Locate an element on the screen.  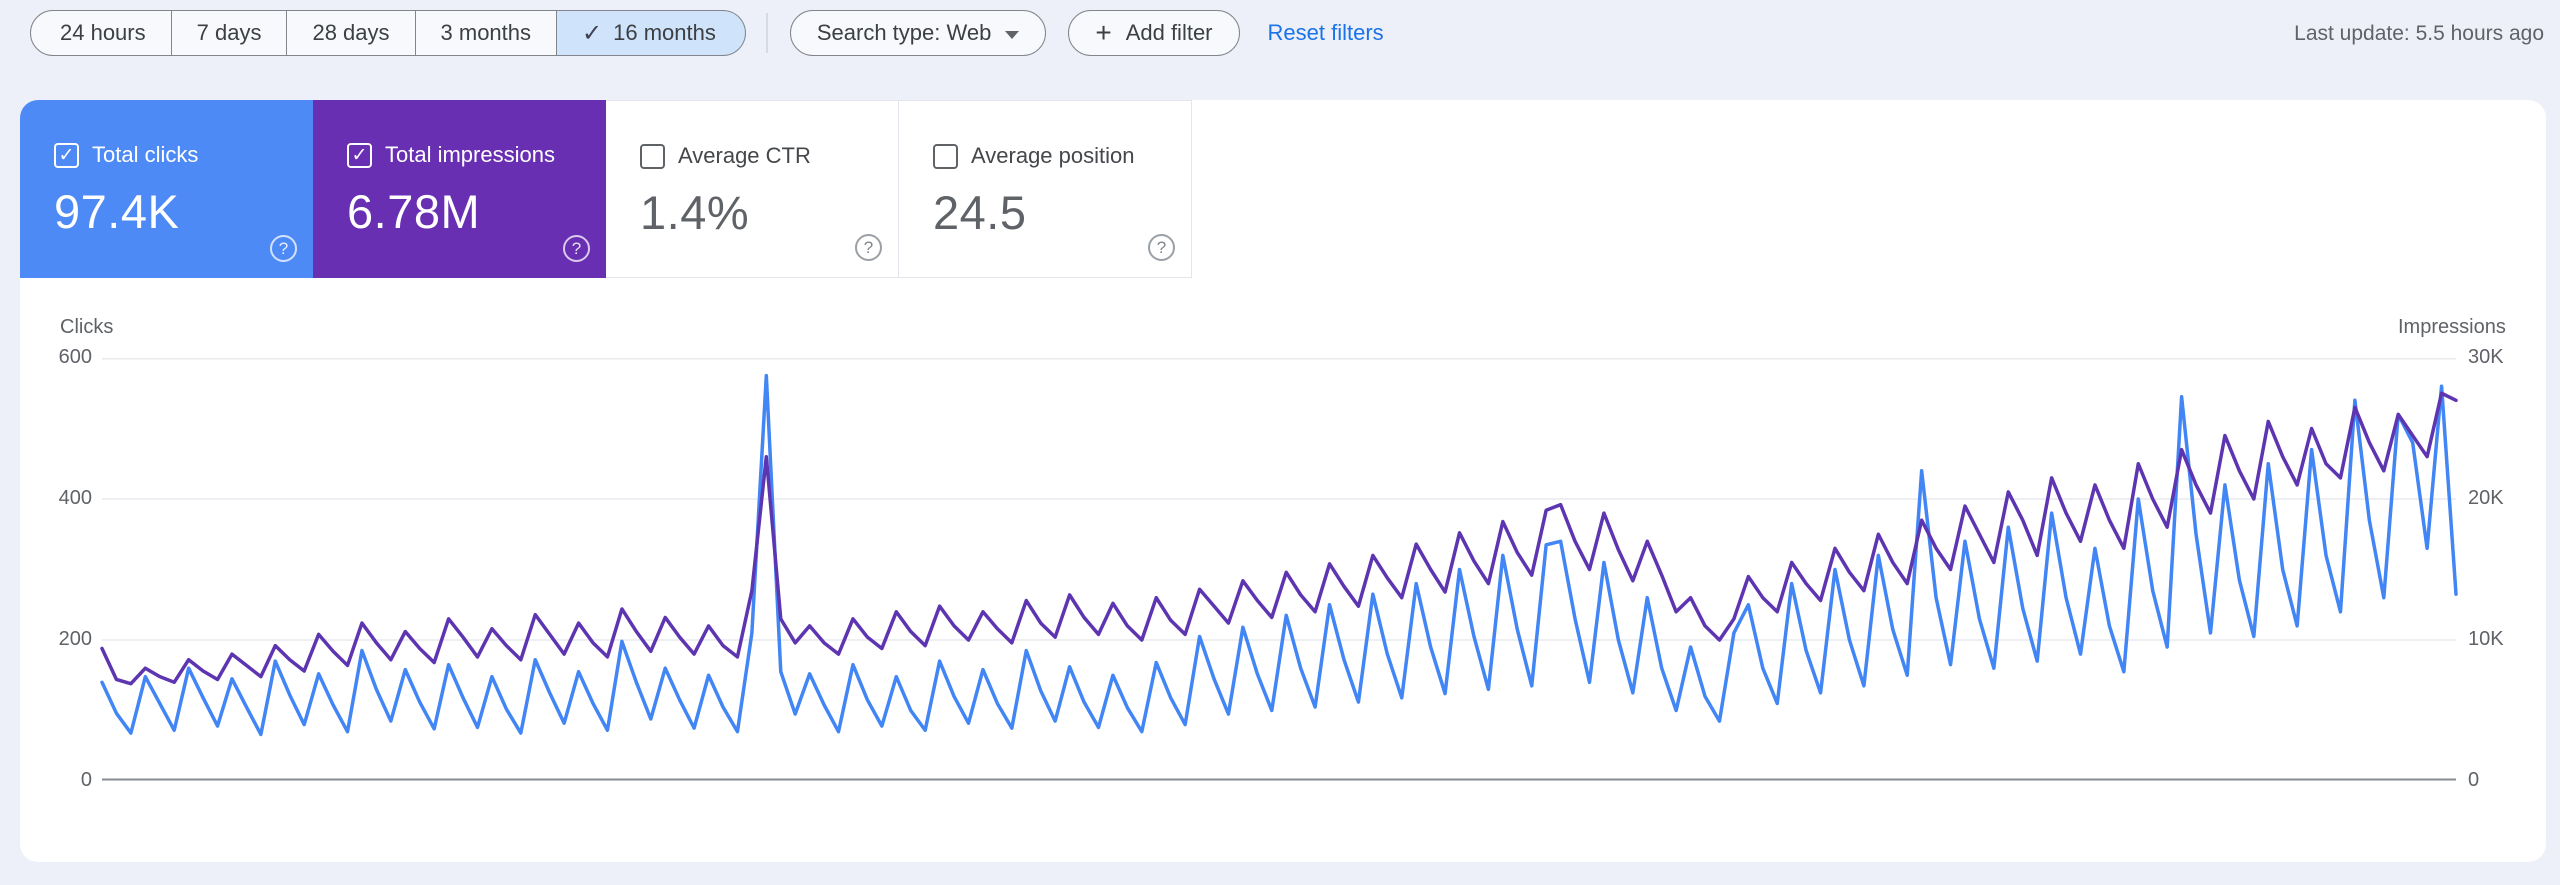
add-filter-button: + Add filter is located at coordinates (1154, 33).